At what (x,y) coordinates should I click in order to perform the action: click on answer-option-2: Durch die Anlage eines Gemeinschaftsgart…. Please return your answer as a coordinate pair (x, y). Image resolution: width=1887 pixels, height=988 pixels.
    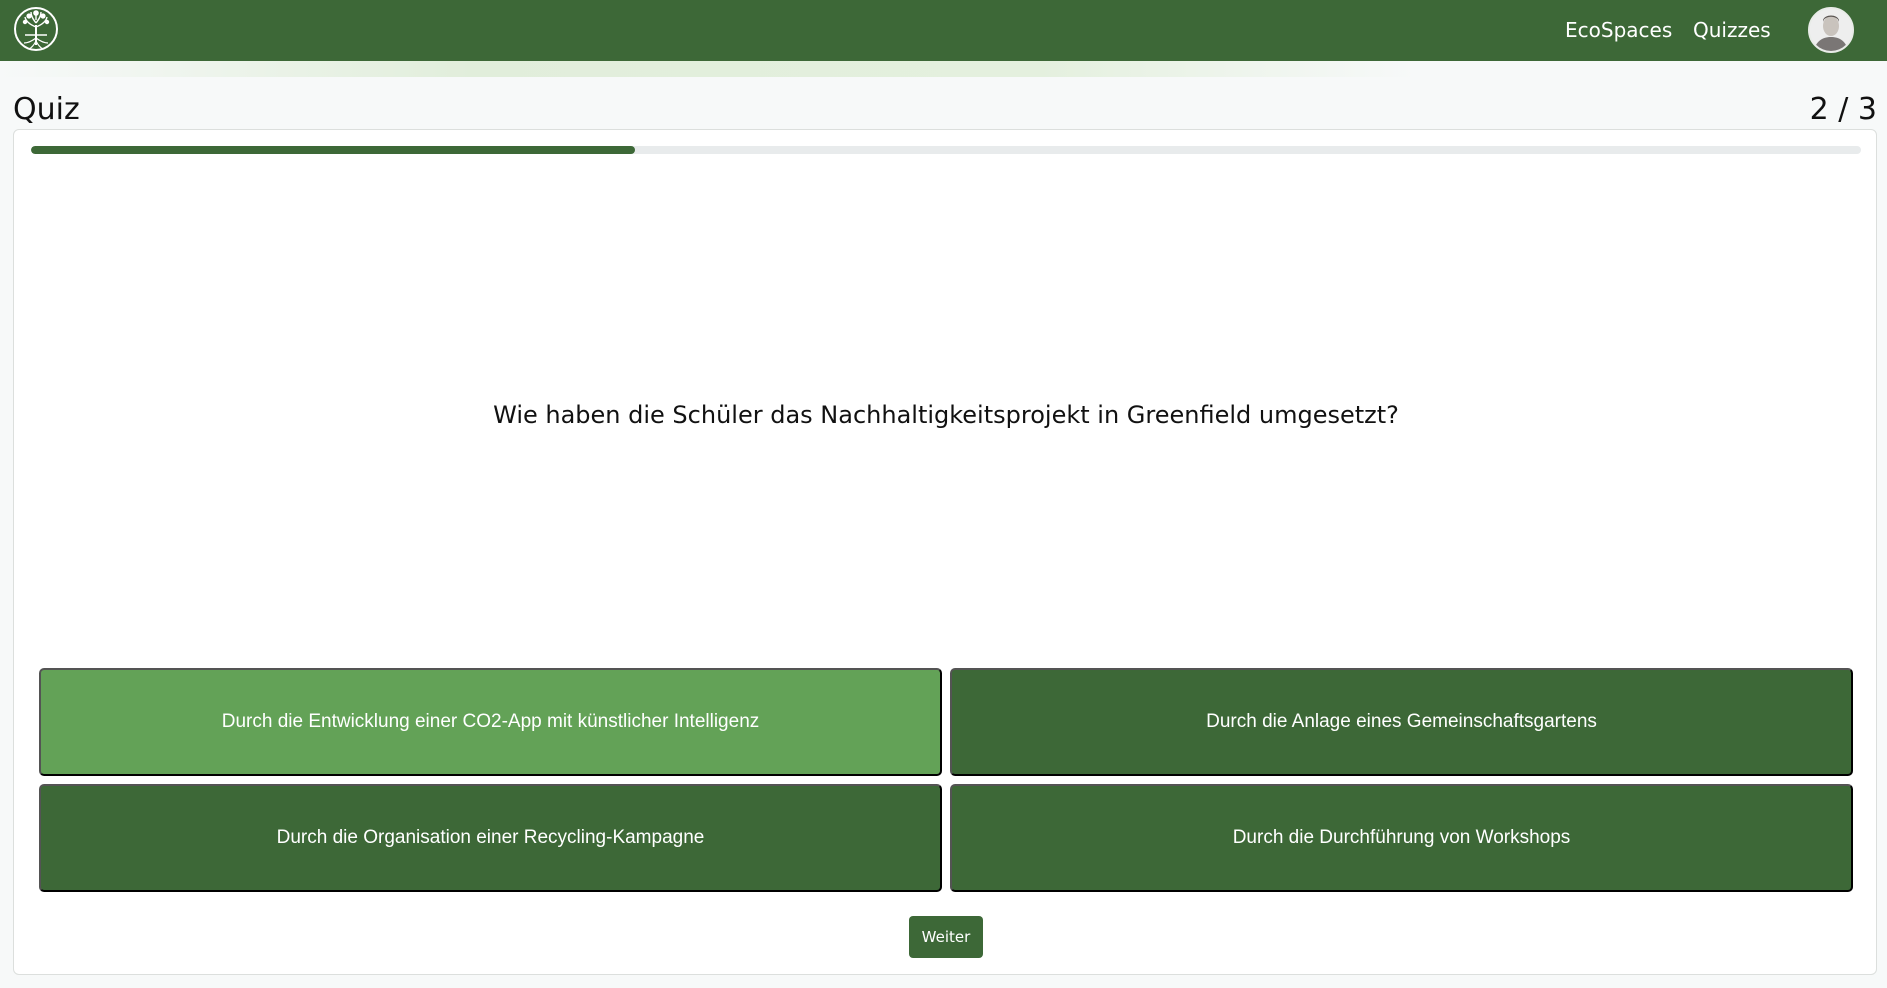
    Looking at the image, I should click on (1401, 722).